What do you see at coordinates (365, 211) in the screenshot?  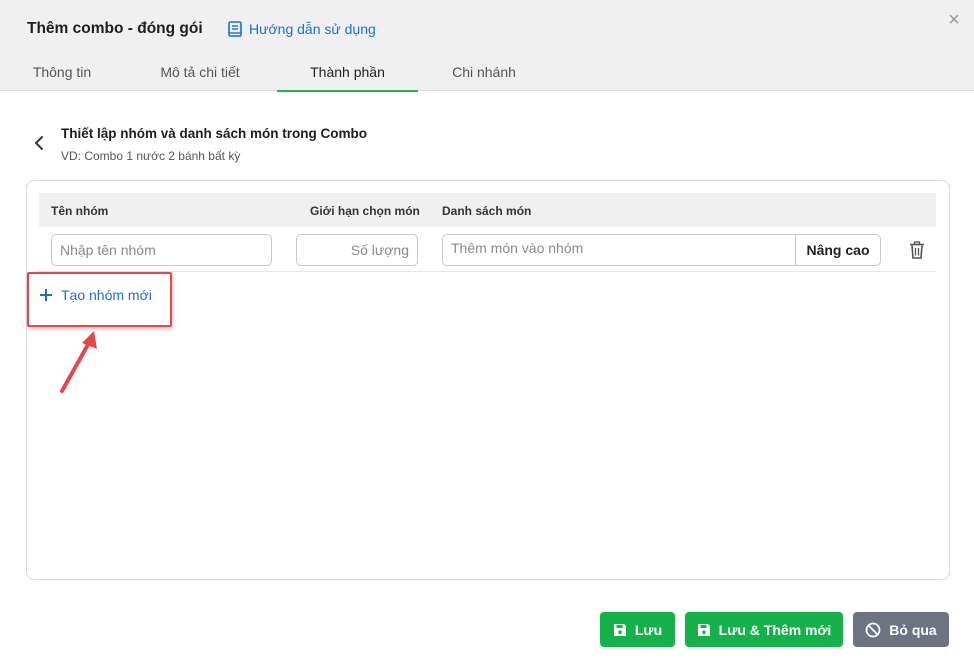 I see `header-limit: Giới hạn chọn món` at bounding box center [365, 211].